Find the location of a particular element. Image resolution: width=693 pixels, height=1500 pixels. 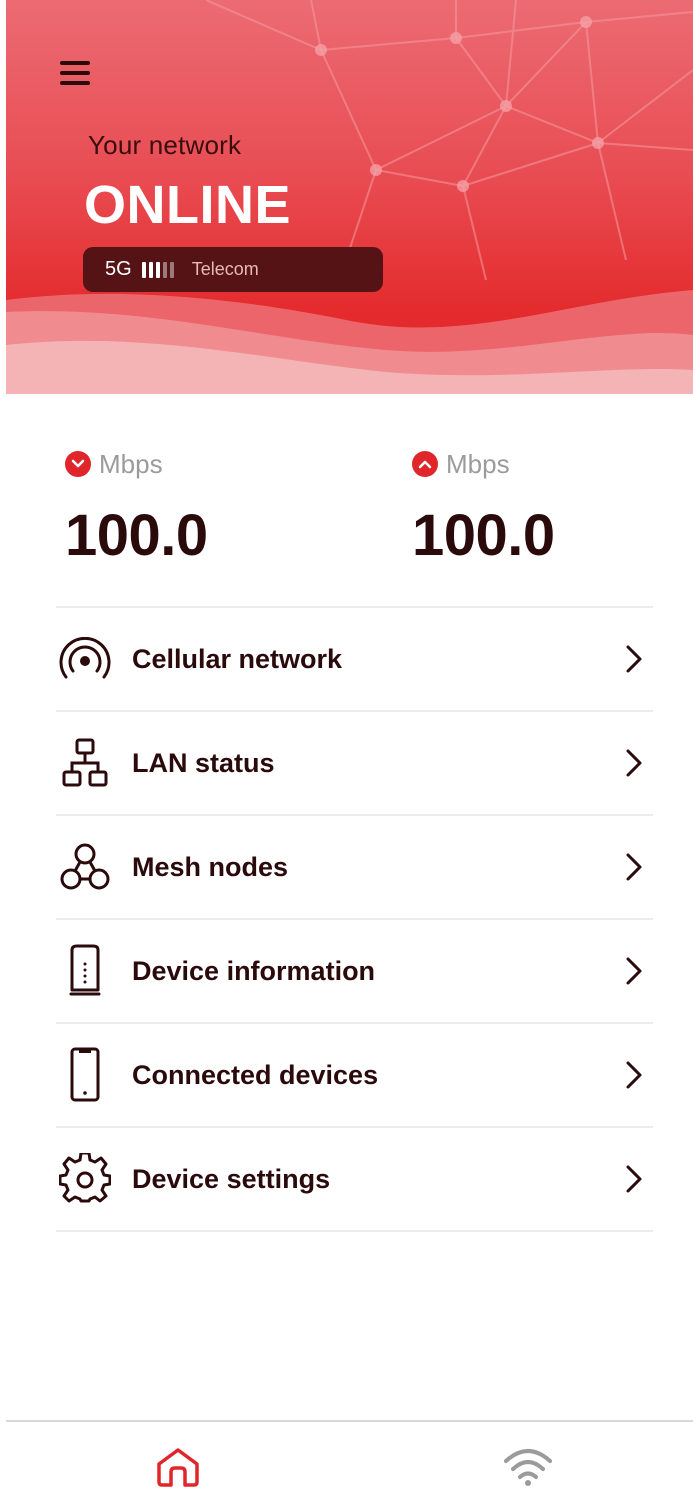

wifi-icon is located at coordinates (528, 1469).